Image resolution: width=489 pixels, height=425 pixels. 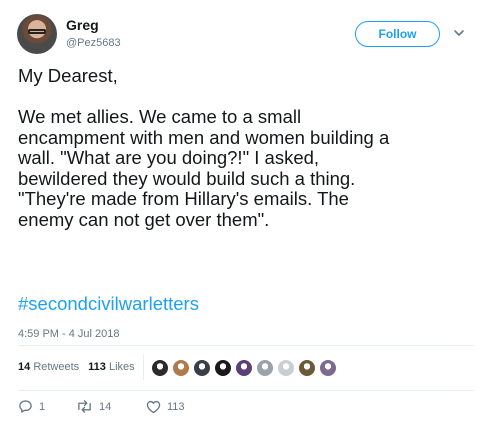 I want to click on reply-action: 1, so click(x=47, y=406).